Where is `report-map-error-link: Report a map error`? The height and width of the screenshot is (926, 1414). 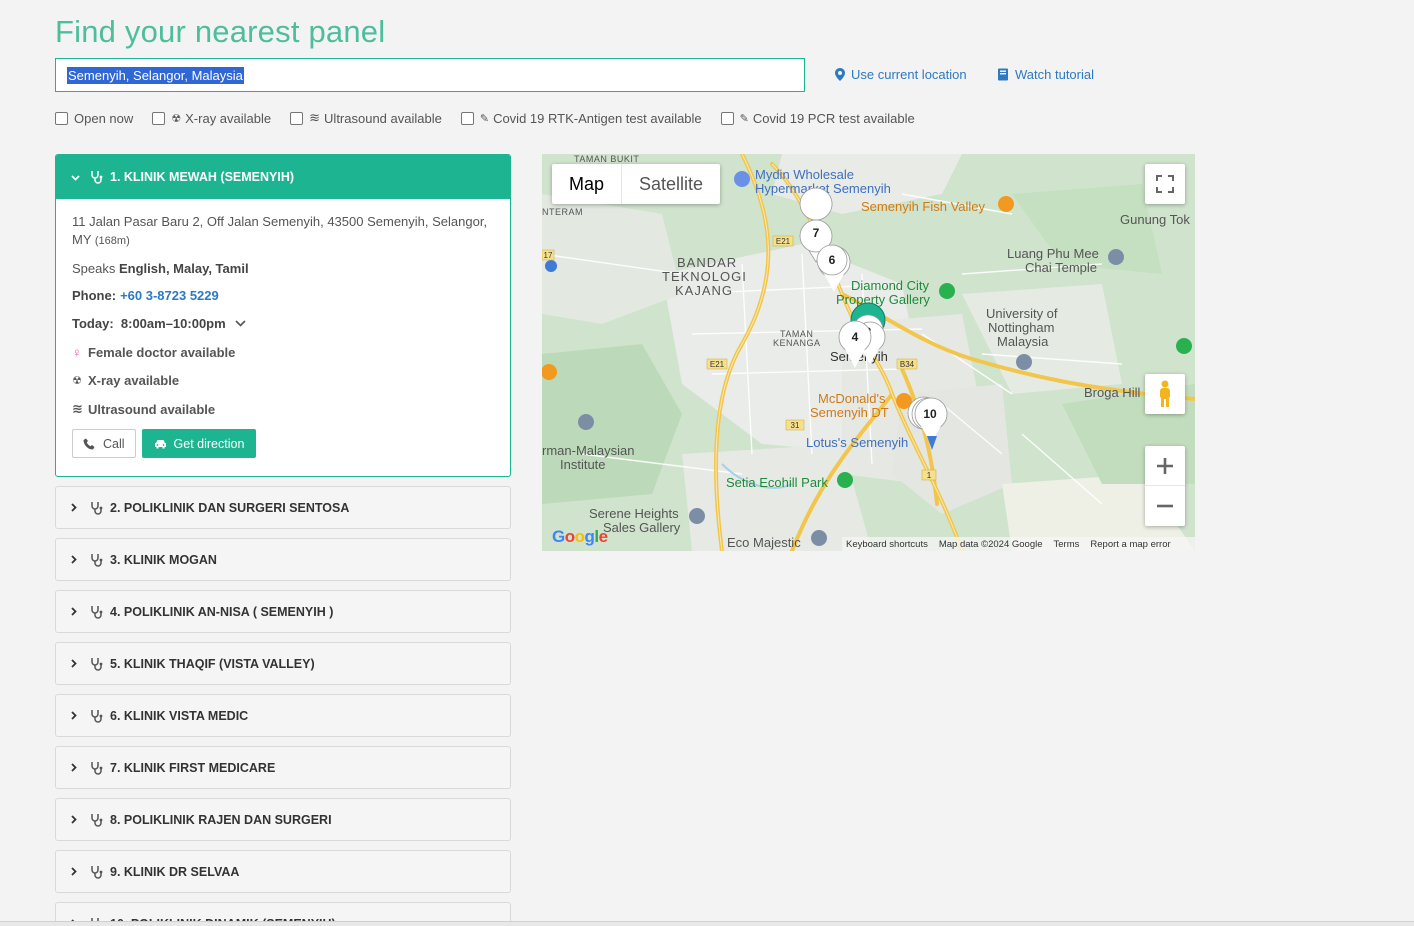
report-map-error-link: Report a map error is located at coordinates (1130, 544).